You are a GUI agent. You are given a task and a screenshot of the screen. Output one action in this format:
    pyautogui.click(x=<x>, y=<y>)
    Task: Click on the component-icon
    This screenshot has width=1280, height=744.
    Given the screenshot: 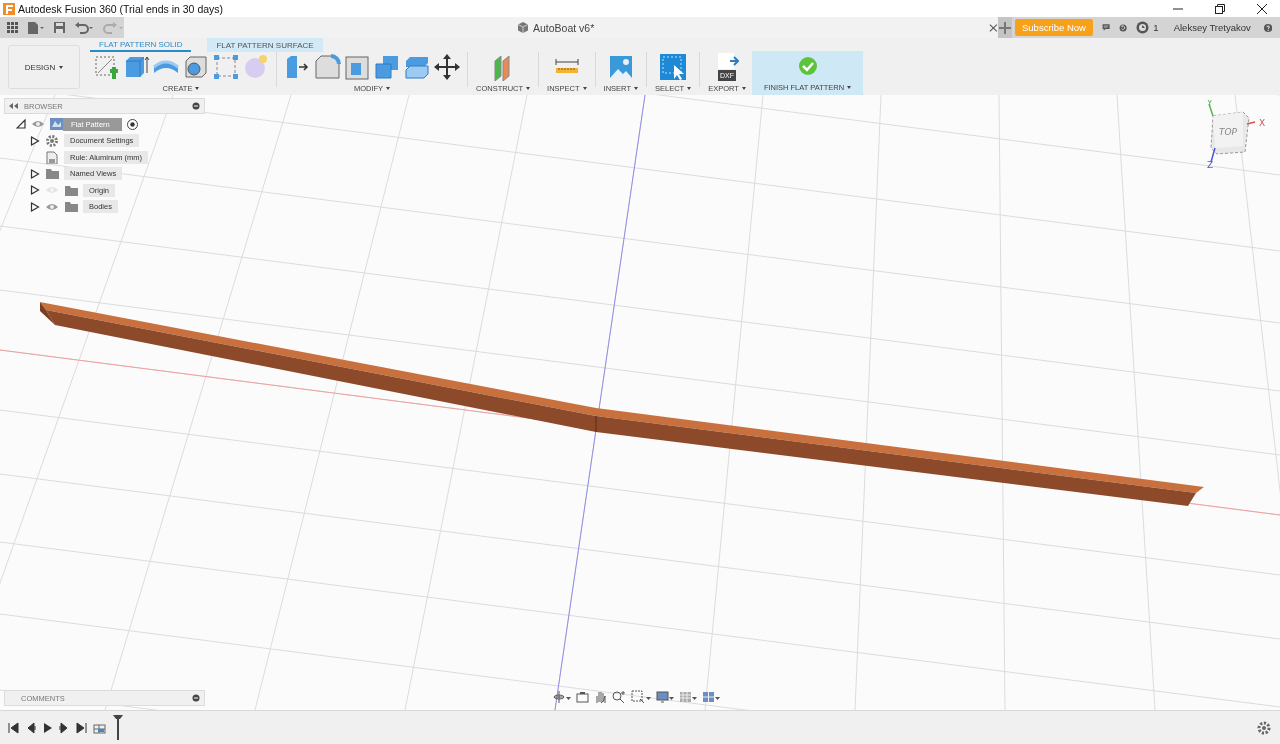 What is the action you would take?
    pyautogui.click(x=57, y=124)
    